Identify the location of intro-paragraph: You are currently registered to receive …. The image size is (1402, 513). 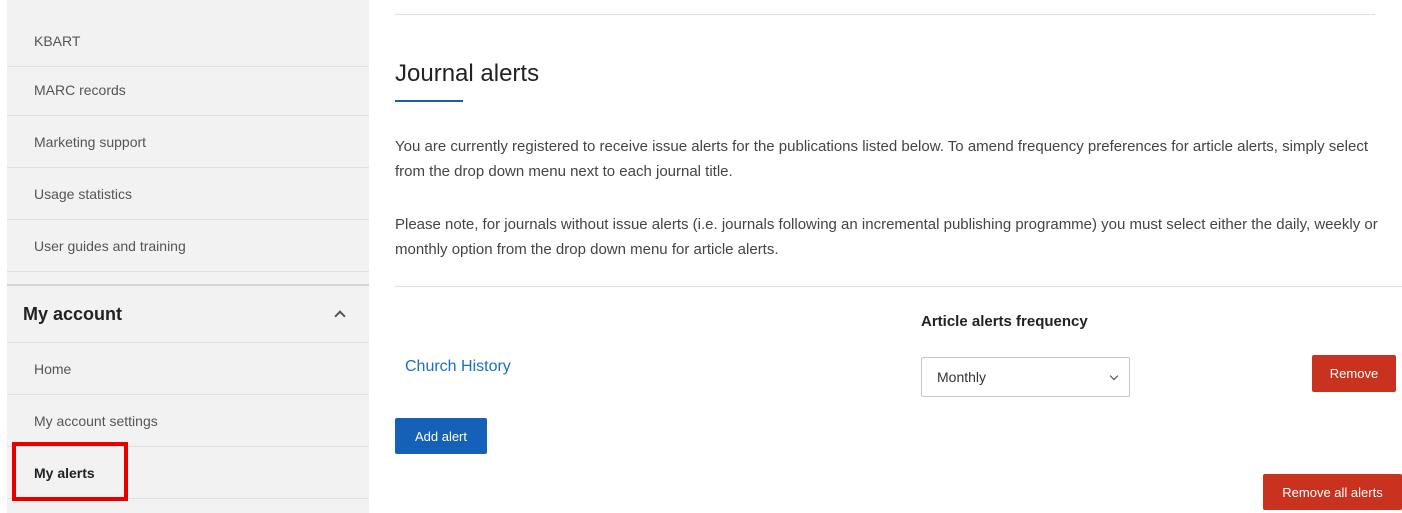
(881, 159).